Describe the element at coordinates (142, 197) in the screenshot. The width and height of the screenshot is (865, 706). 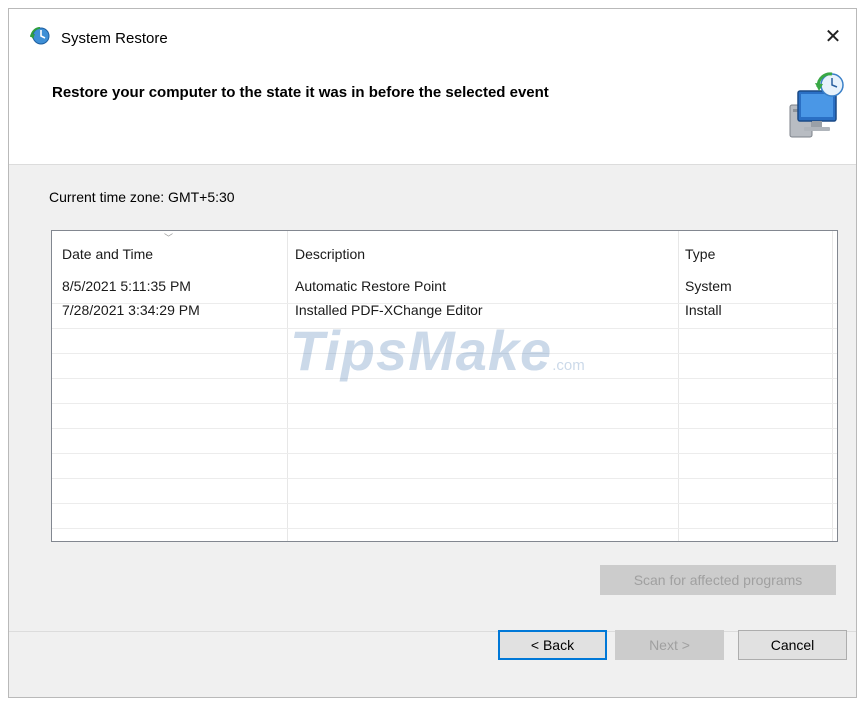
I see `timezone-label: Current time zone: GMT+5:30` at that location.